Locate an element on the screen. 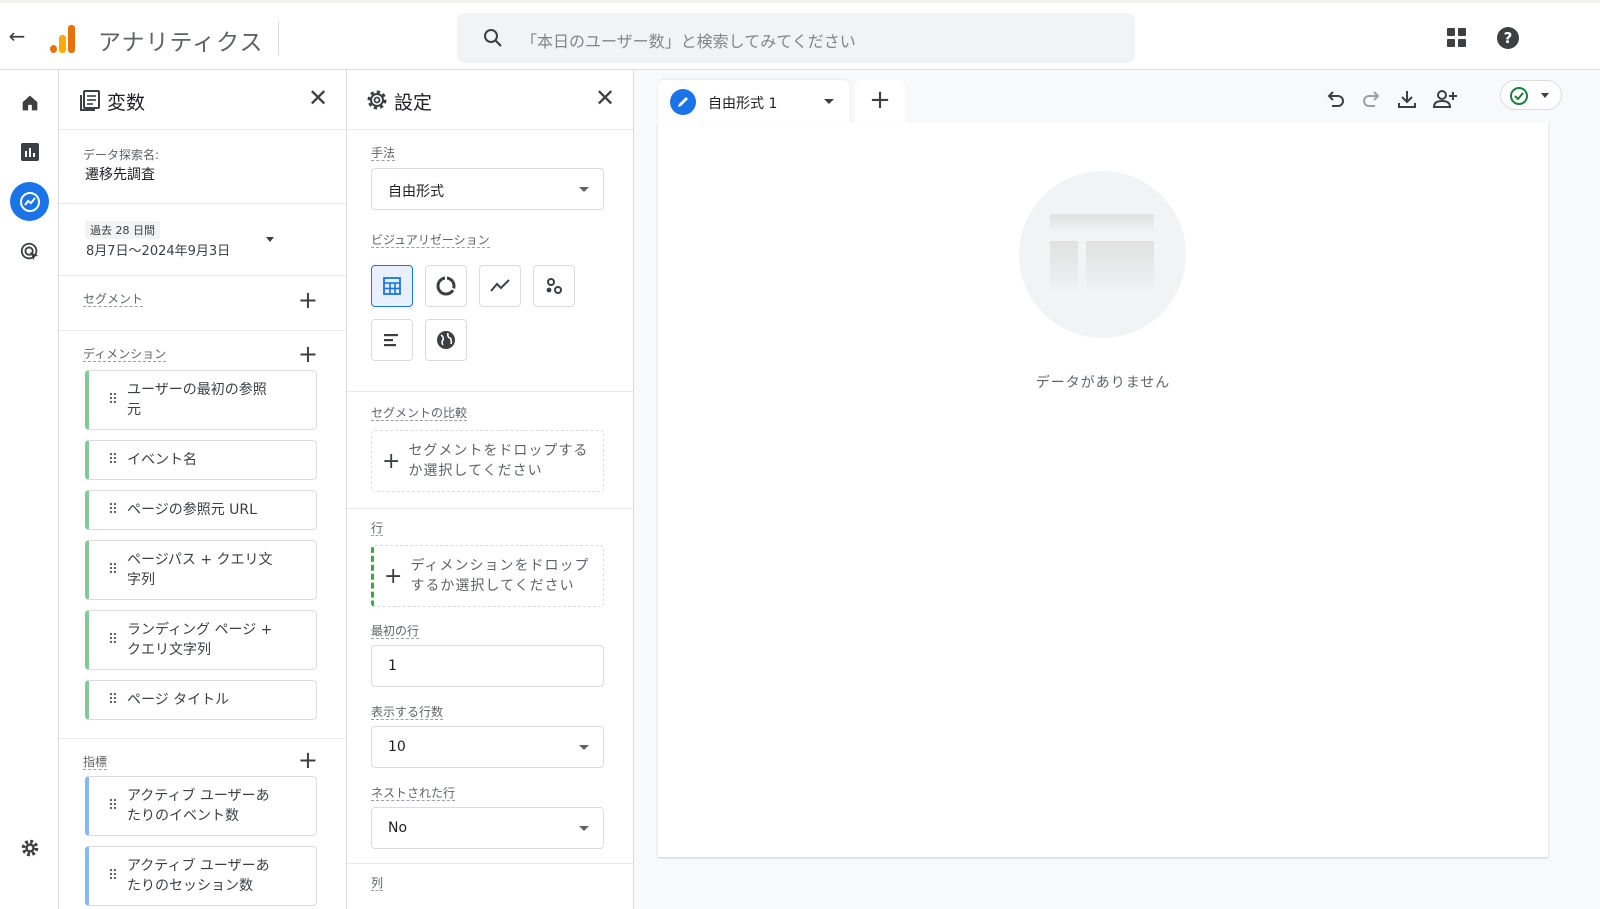  exploration-name-section: データ探索名: 遷移先調査 is located at coordinates (202, 167).